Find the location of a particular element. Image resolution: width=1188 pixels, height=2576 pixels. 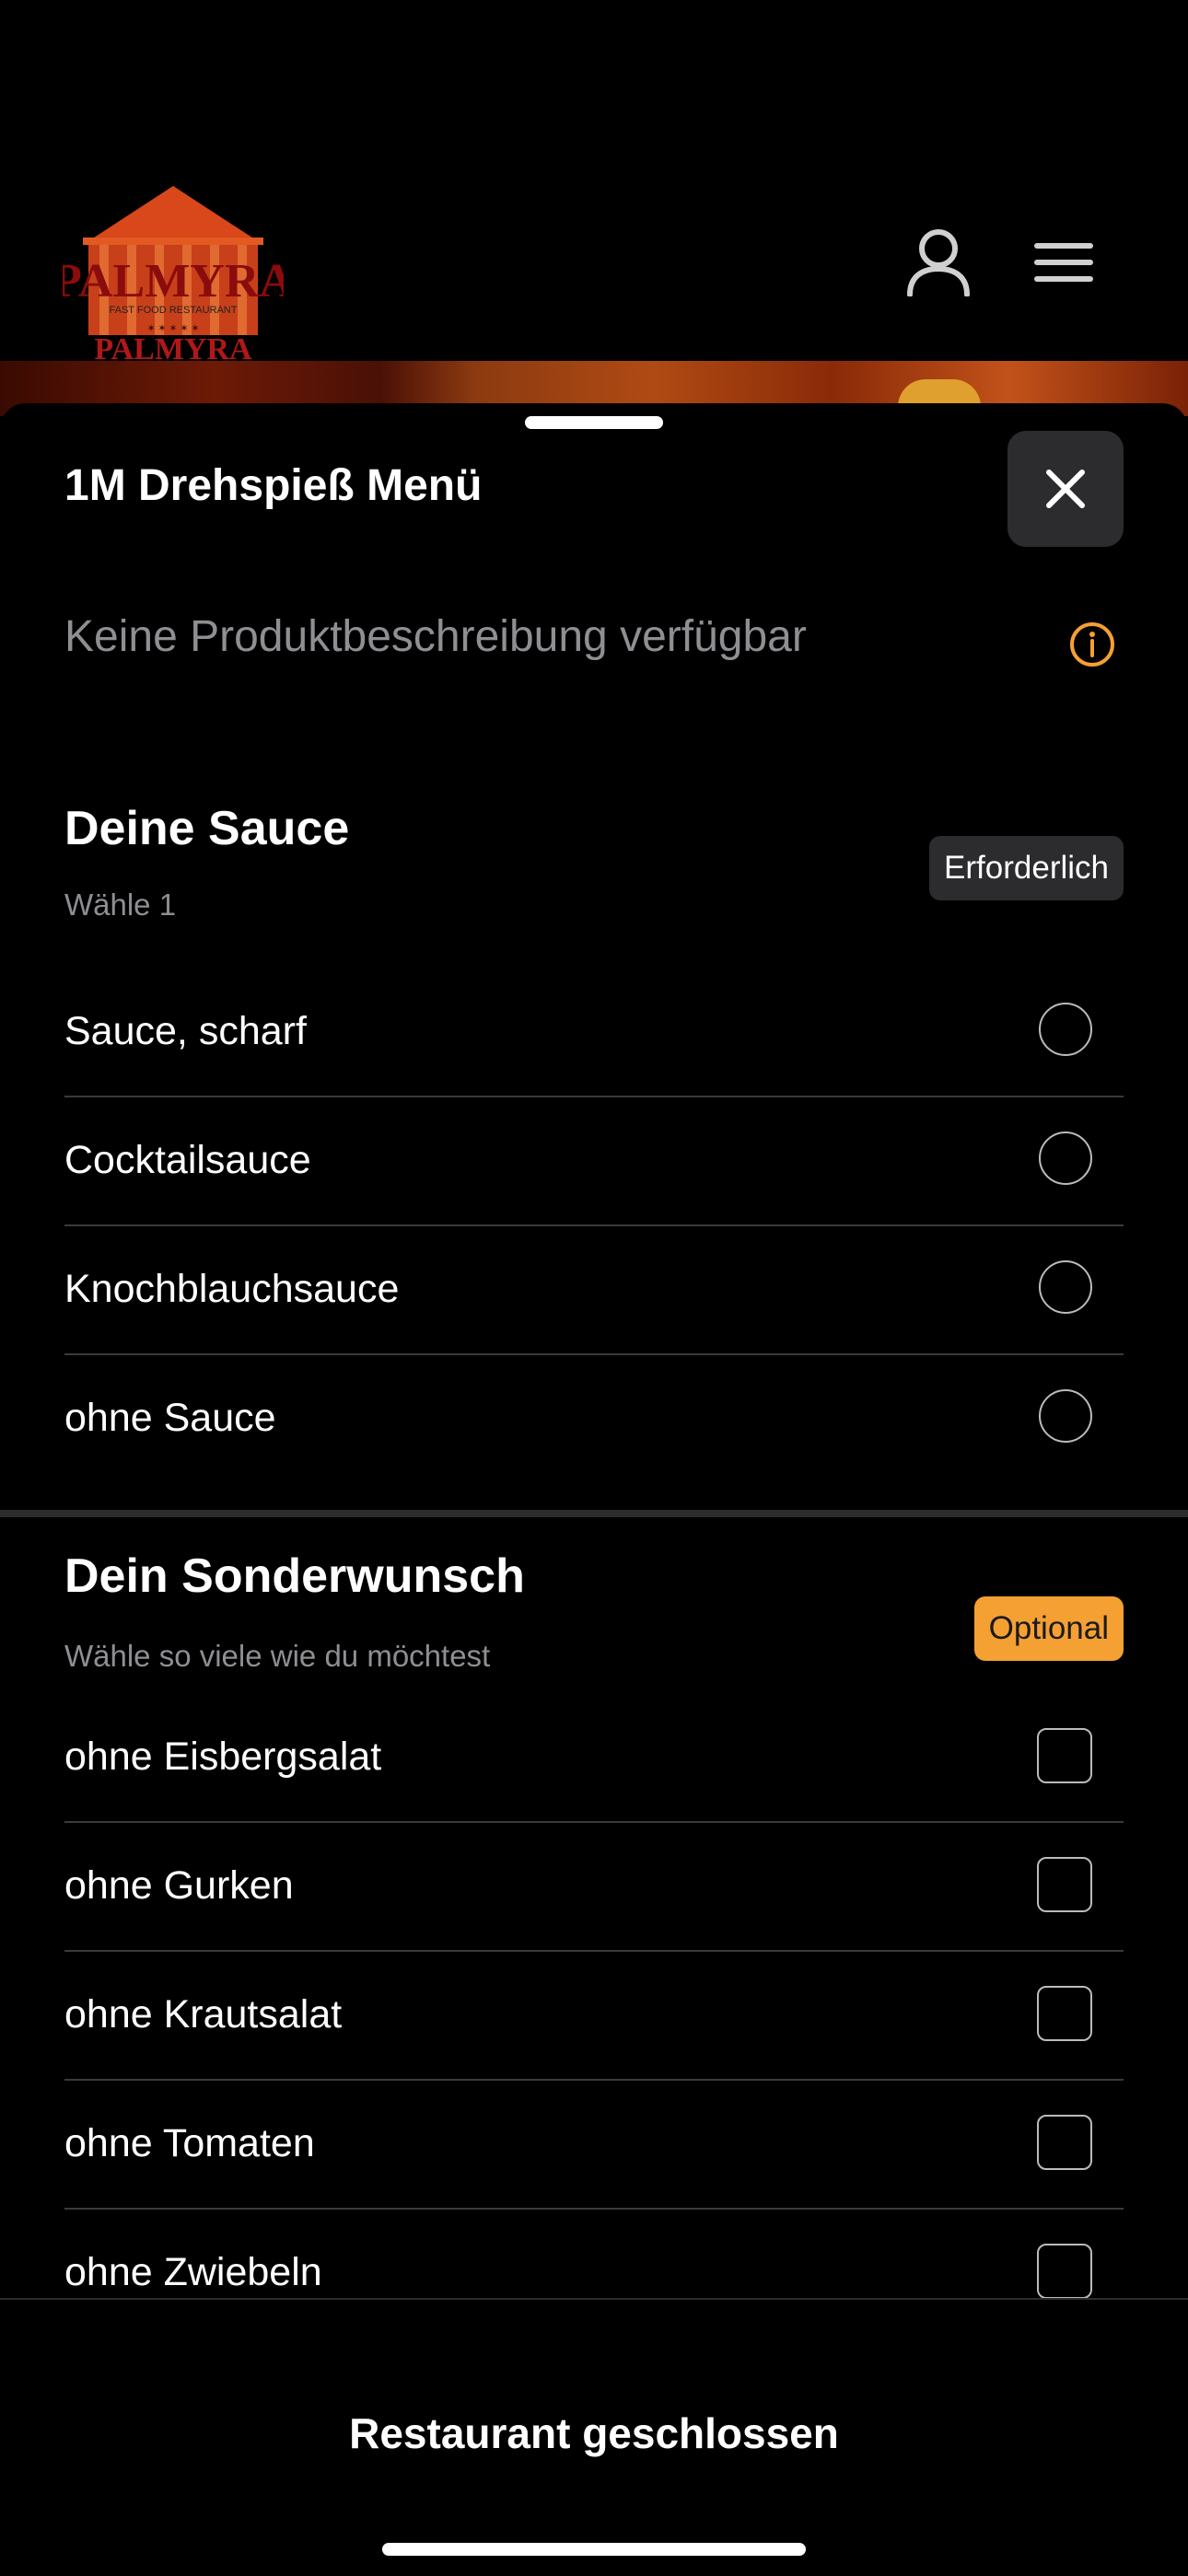

user-icon is located at coordinates (938, 262).